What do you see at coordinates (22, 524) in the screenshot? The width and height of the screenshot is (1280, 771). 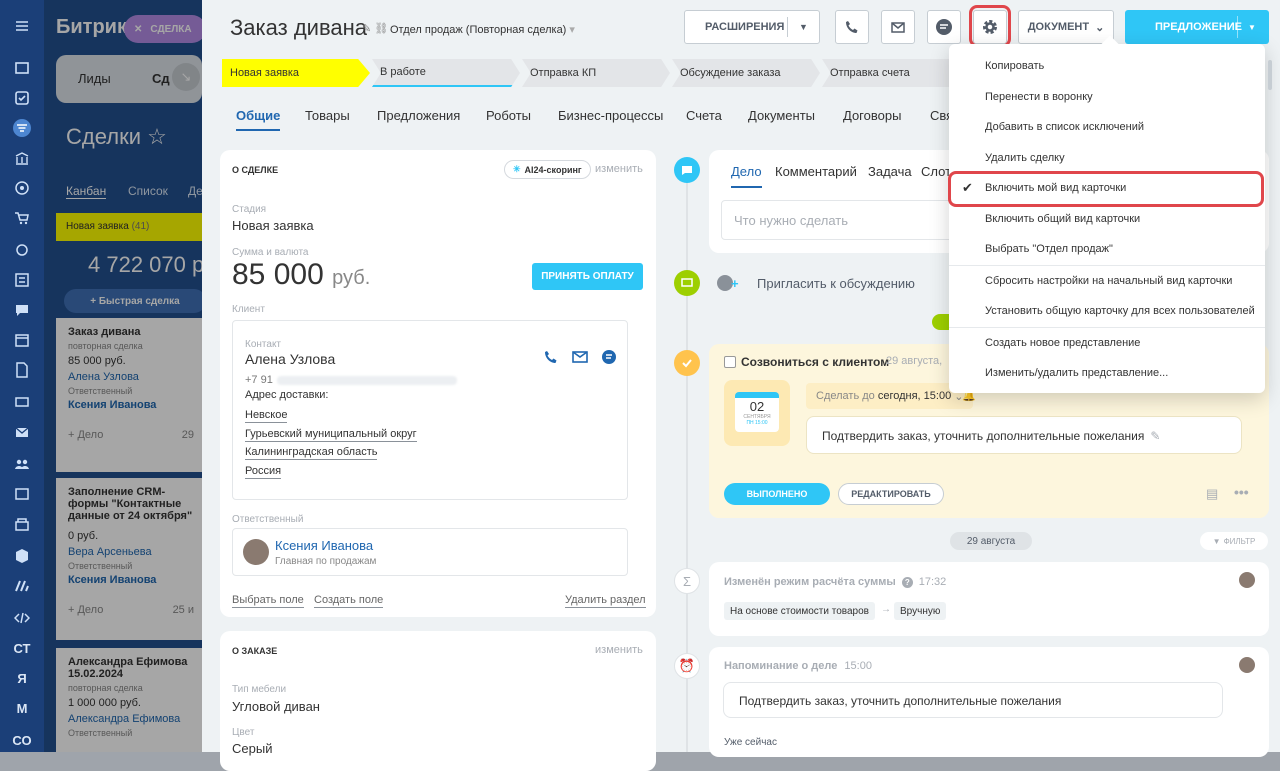 I see `shop-icon` at bounding box center [22, 524].